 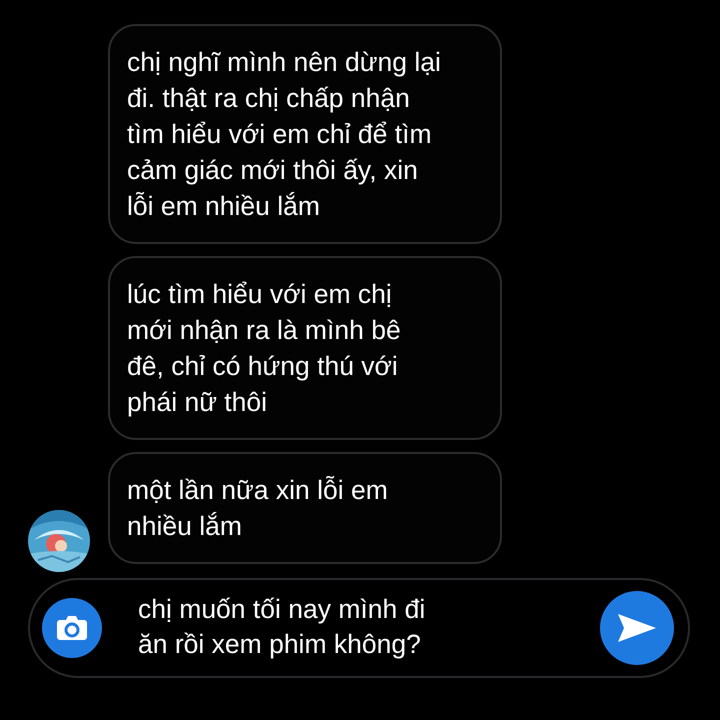 I want to click on camera-icon, so click(x=72, y=628).